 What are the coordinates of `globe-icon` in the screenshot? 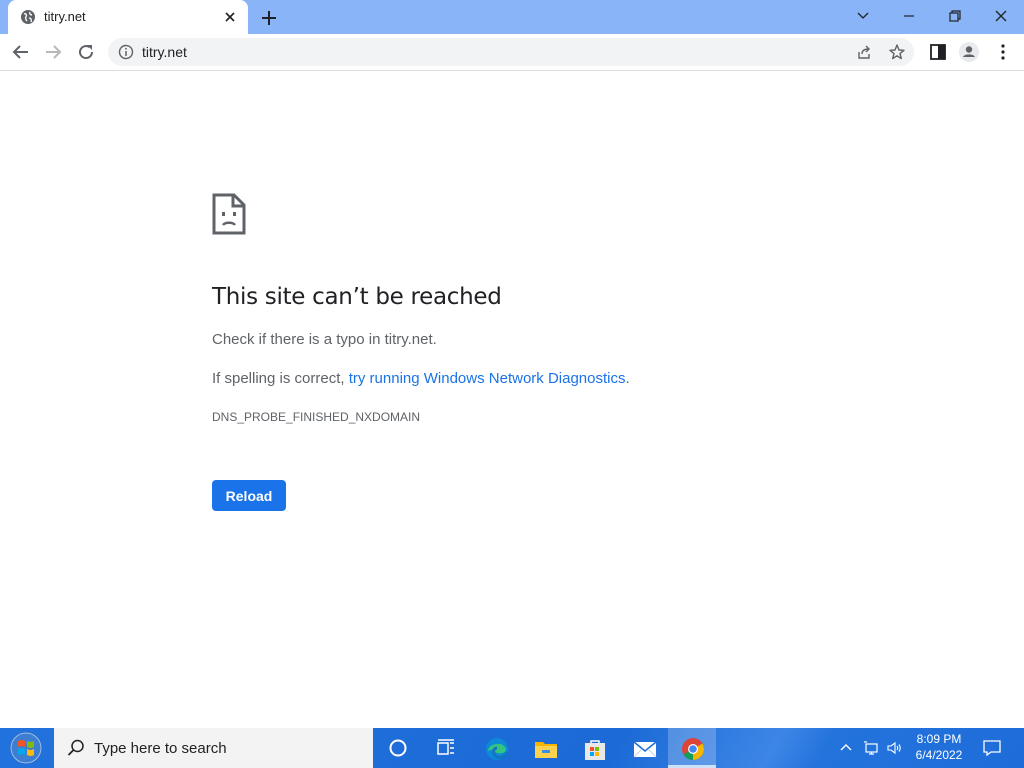 It's located at (28, 17).